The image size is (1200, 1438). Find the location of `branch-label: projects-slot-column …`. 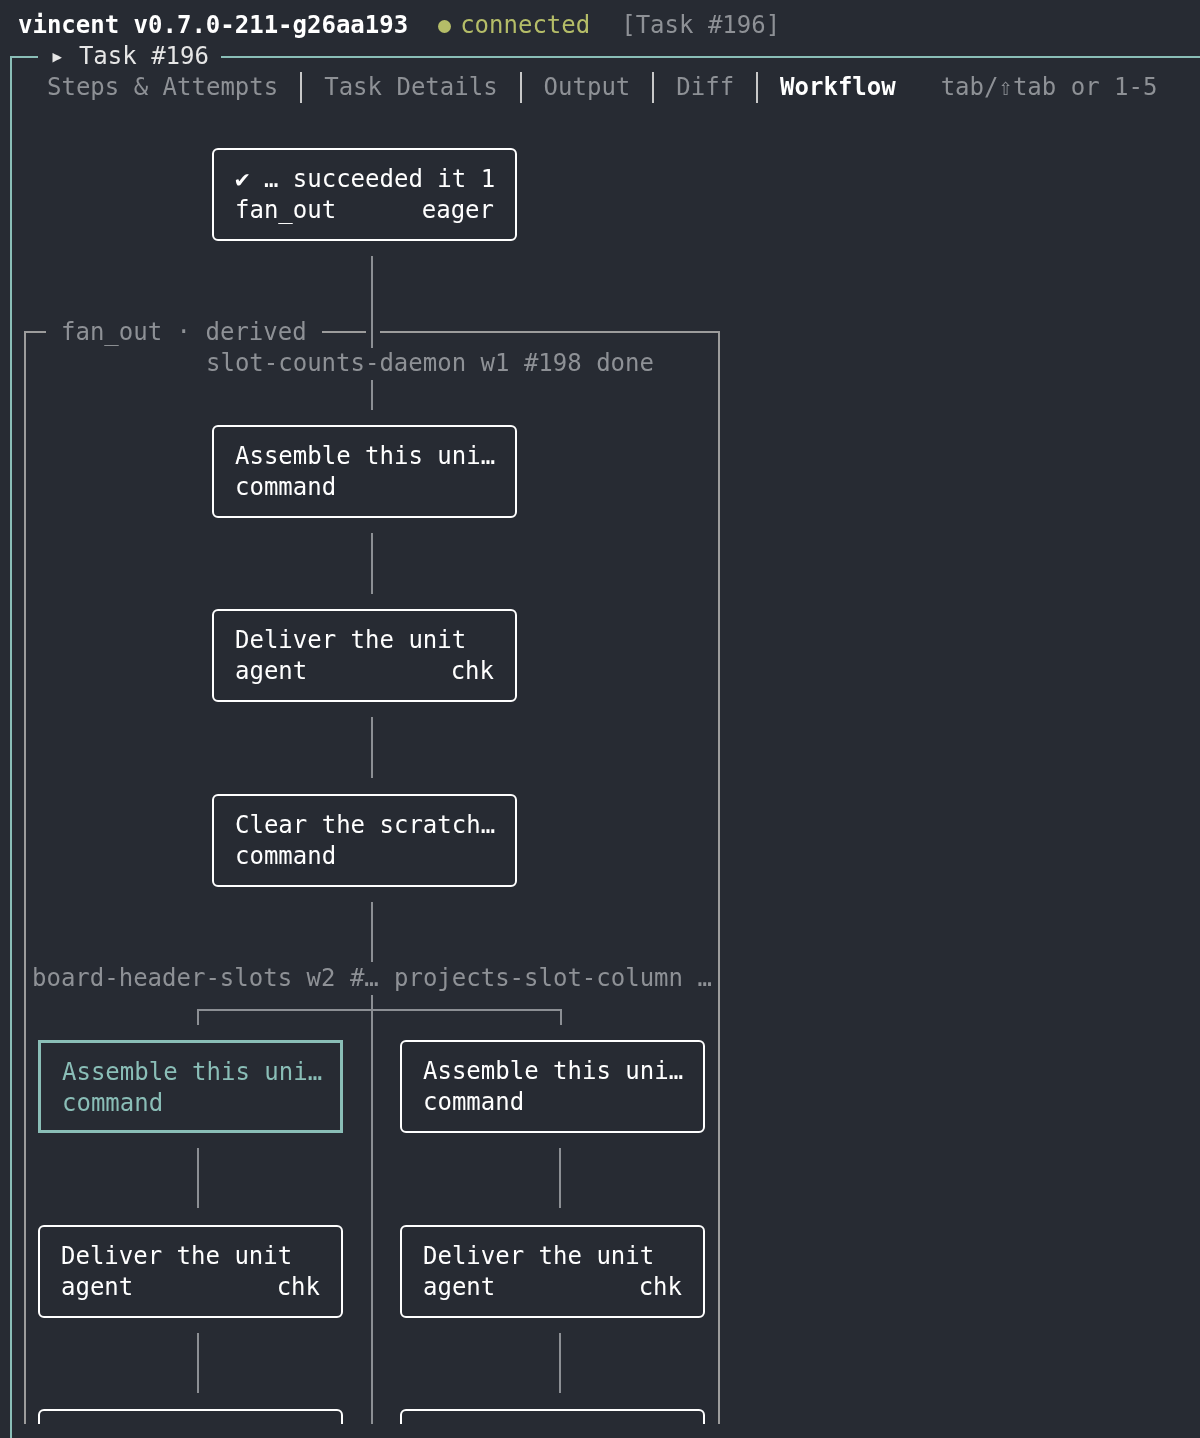

branch-label: projects-slot-column … is located at coordinates (553, 978).